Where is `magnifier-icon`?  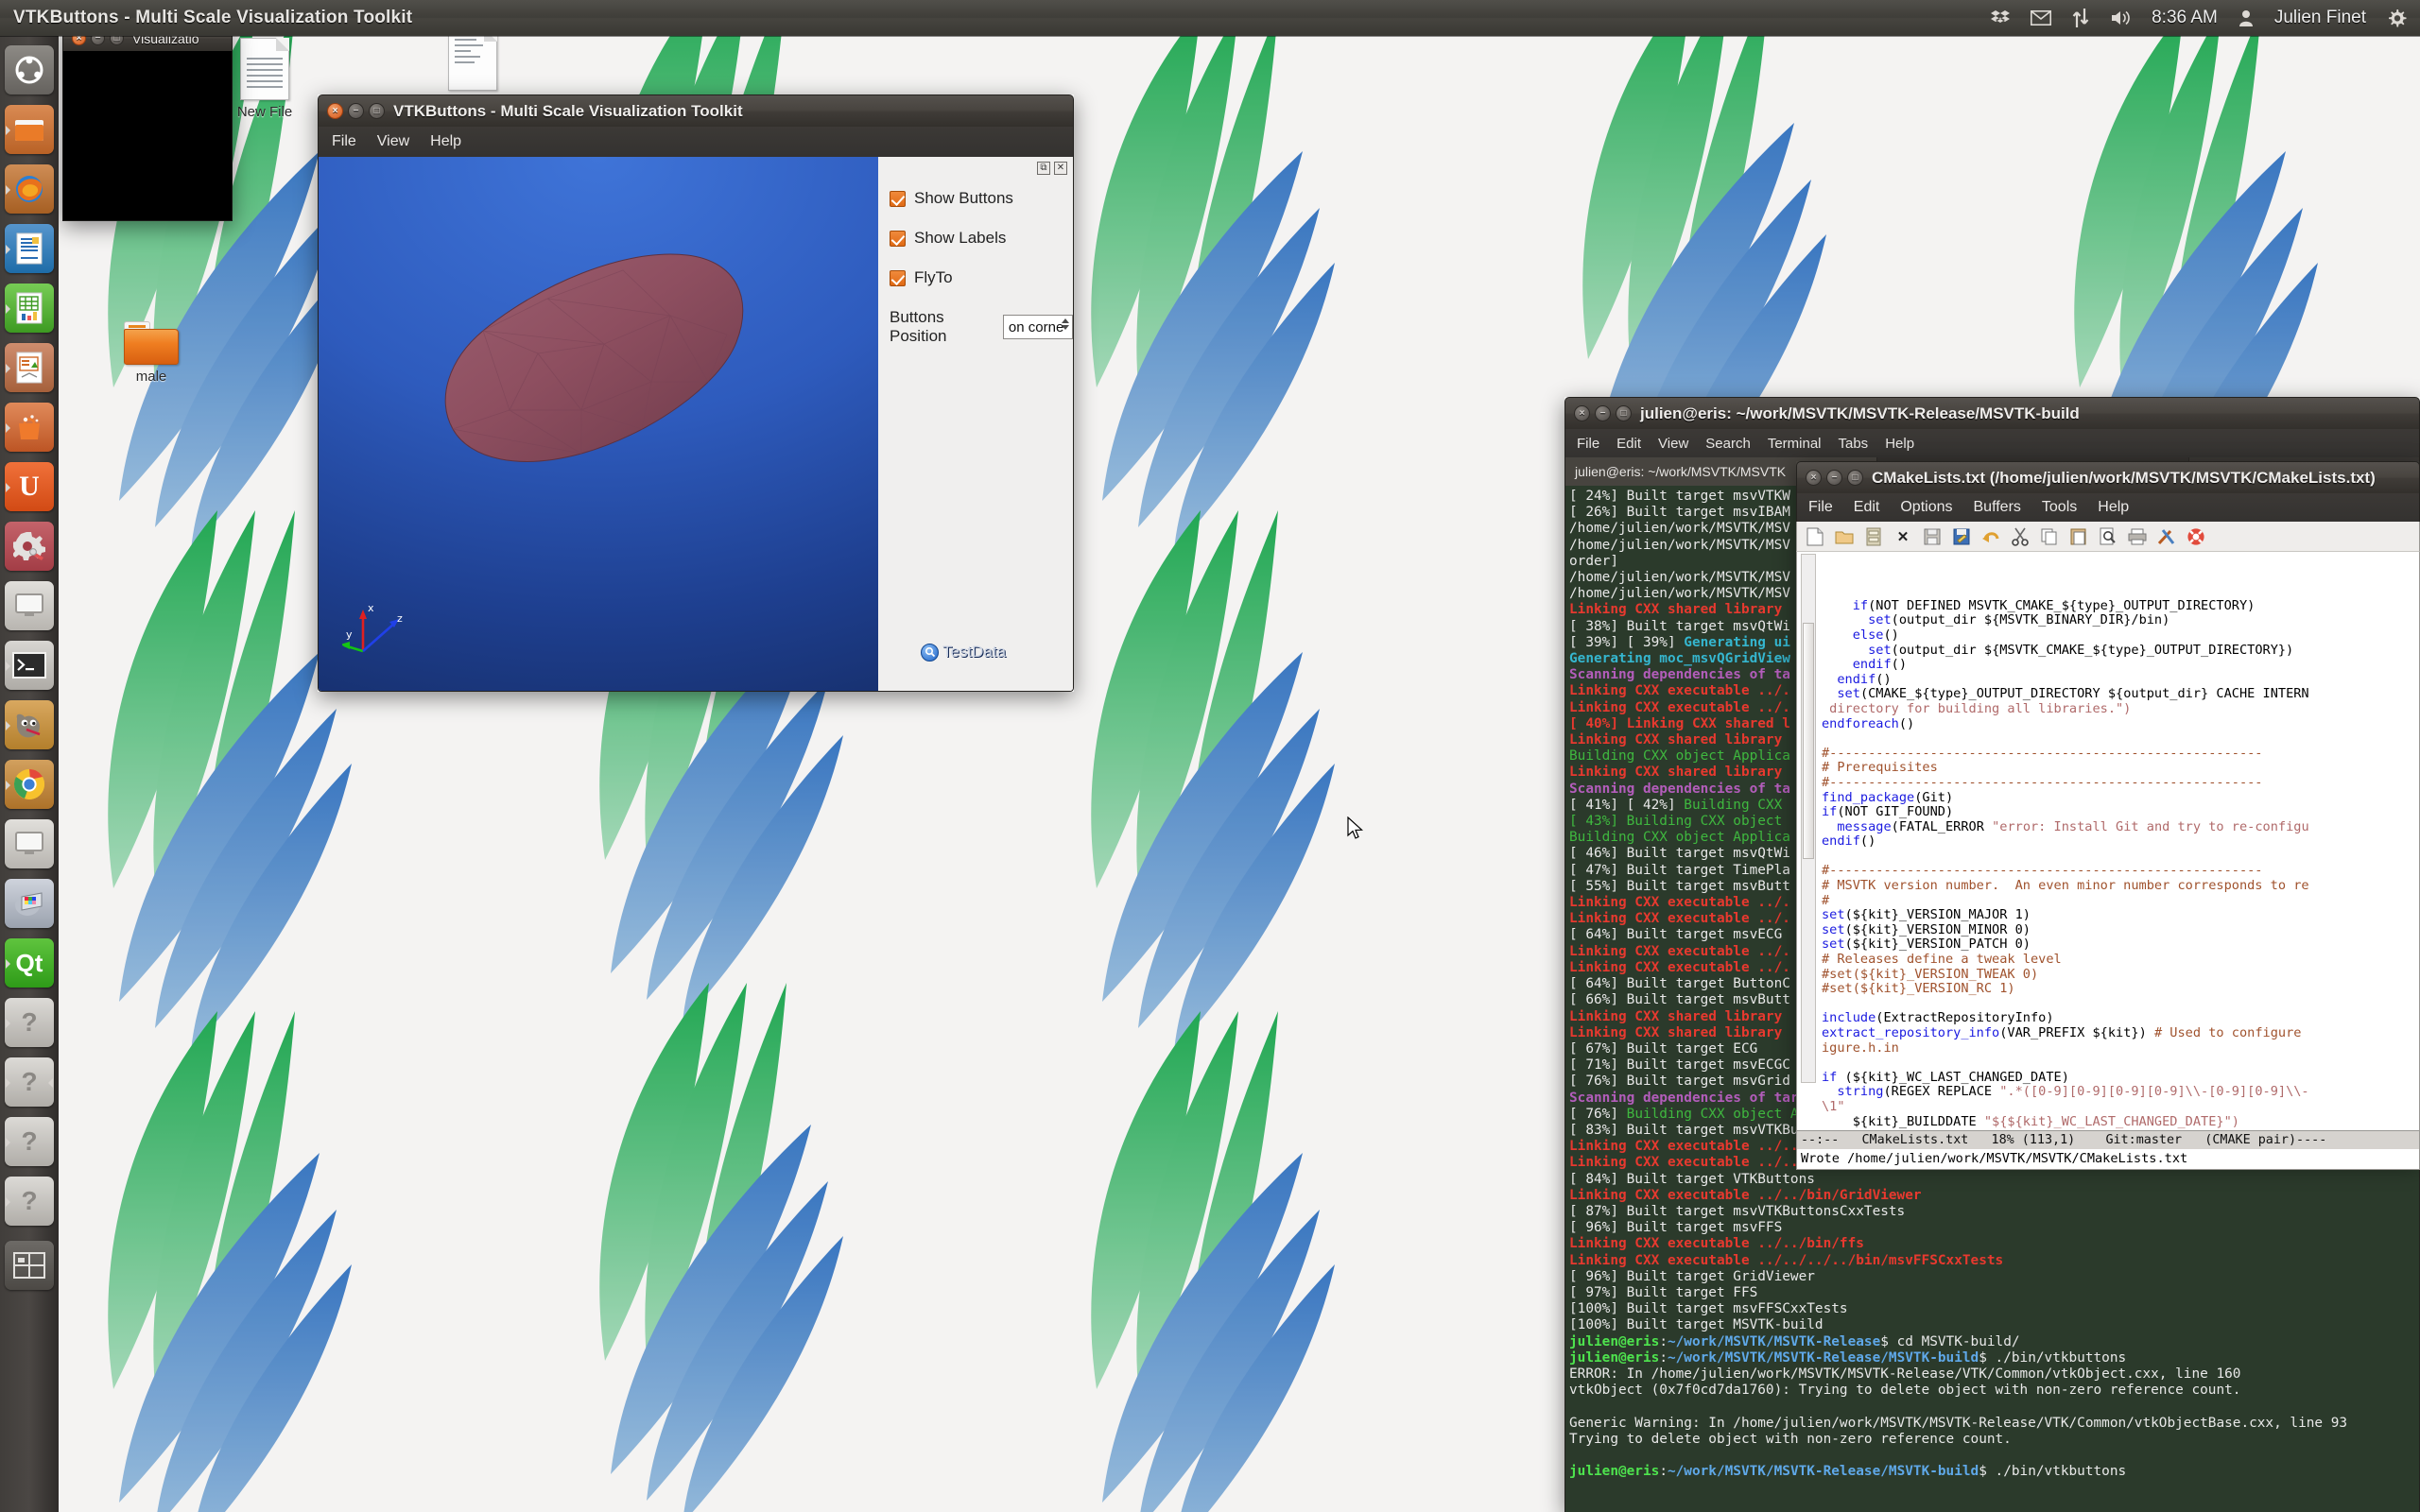 magnifier-icon is located at coordinates (930, 652).